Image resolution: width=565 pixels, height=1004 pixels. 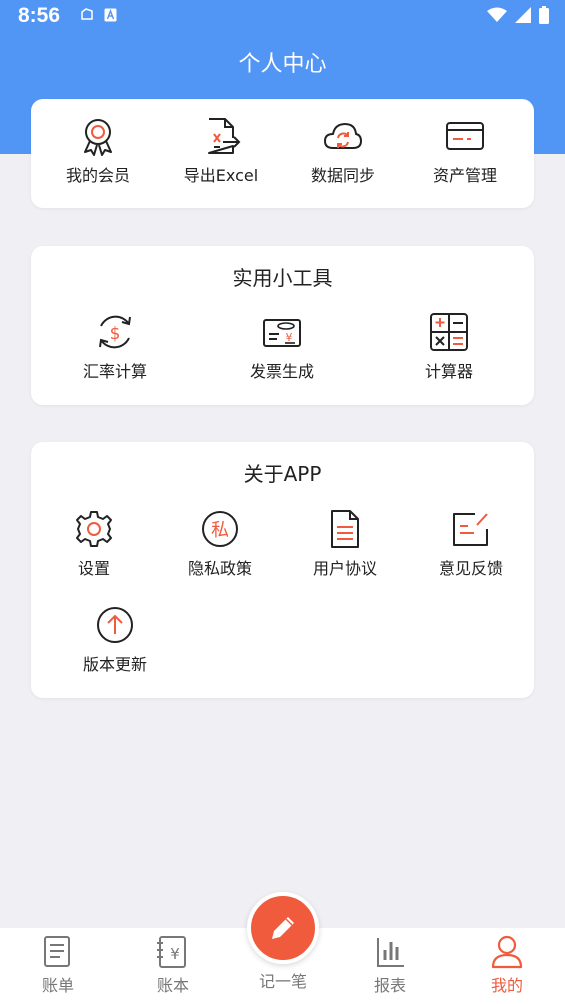 I want to click on feedback-icon, so click(x=470, y=529).